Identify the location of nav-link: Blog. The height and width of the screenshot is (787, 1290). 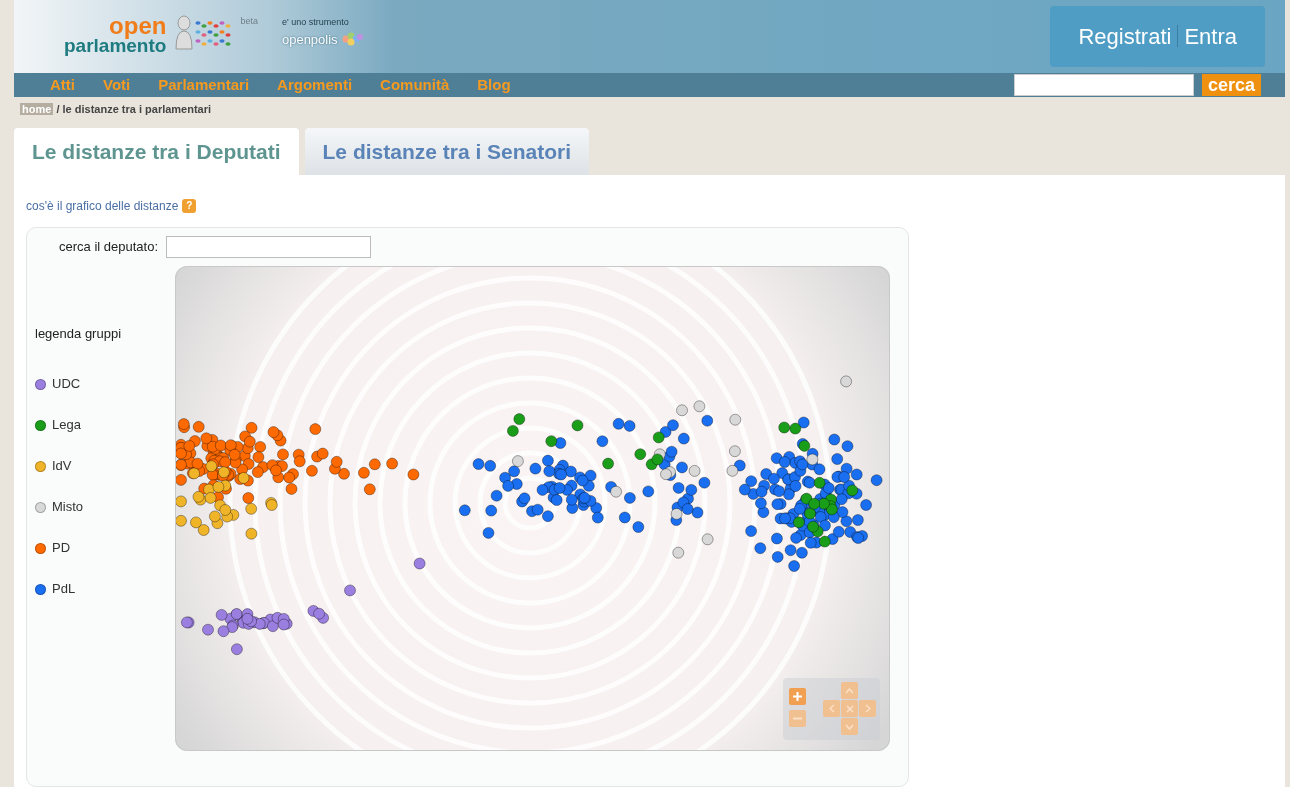
(494, 85).